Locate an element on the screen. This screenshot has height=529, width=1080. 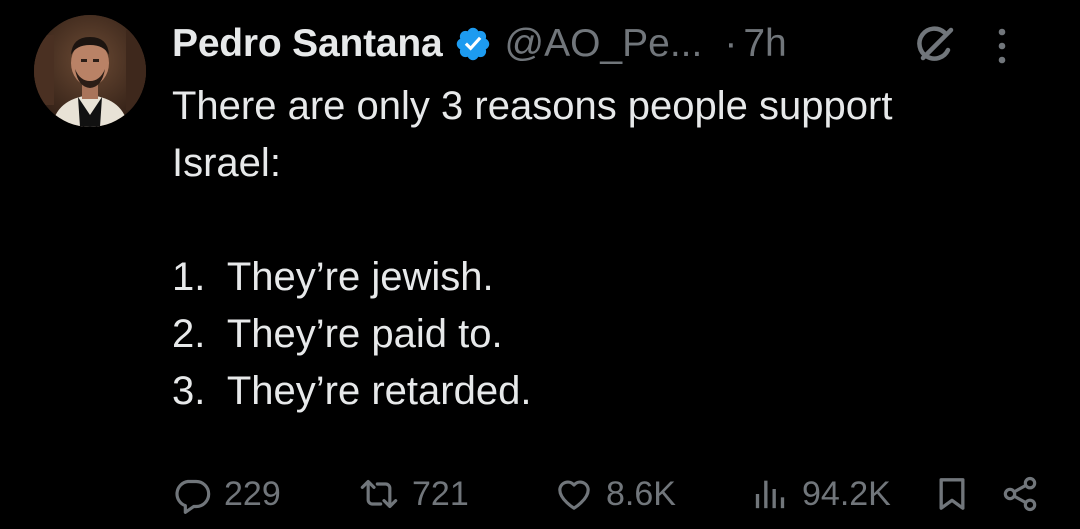
repost-button: 721 is located at coordinates (413, 494).